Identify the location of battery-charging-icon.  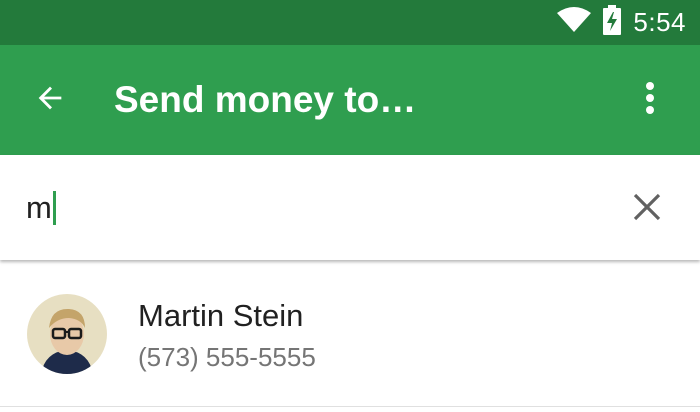
(612, 22).